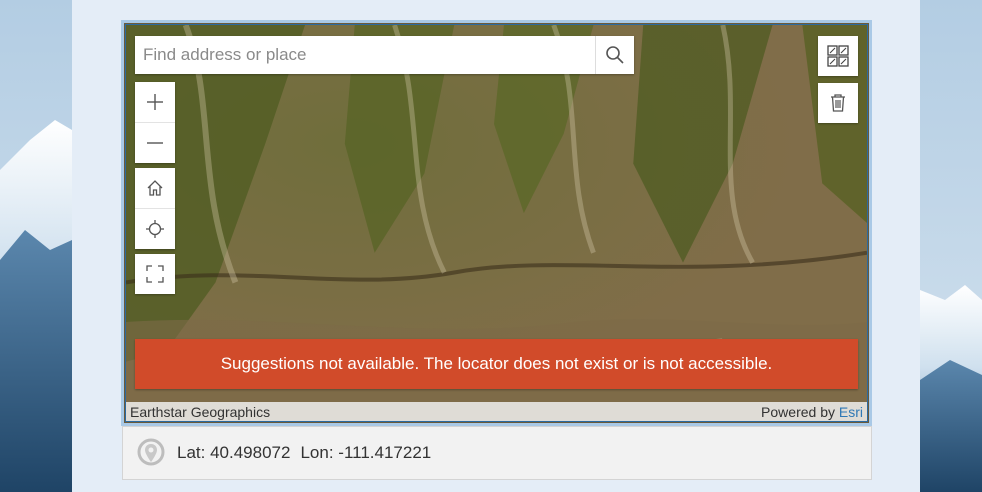  What do you see at coordinates (365, 55) in the screenshot?
I see `search-input` at bounding box center [365, 55].